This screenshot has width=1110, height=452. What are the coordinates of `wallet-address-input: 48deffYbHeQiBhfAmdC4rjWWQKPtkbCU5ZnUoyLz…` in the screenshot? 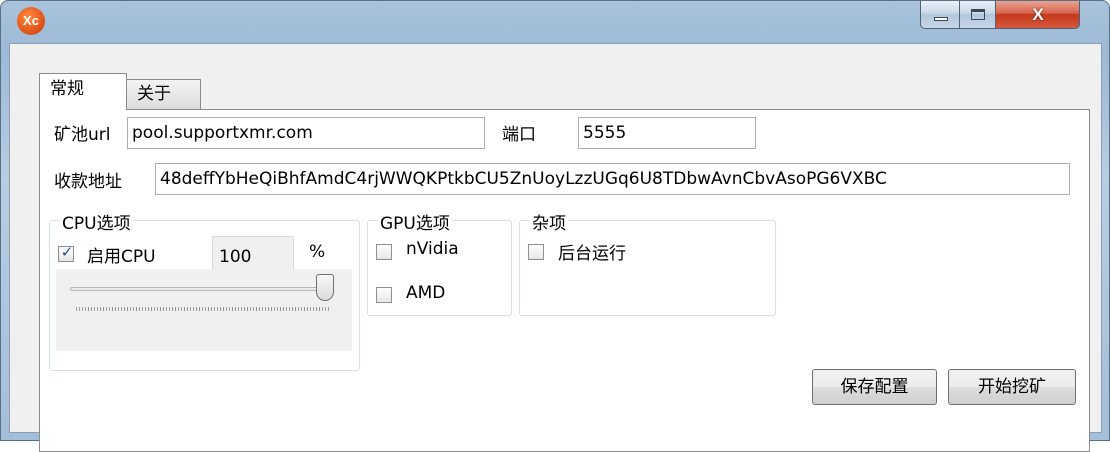 It's located at (612, 179).